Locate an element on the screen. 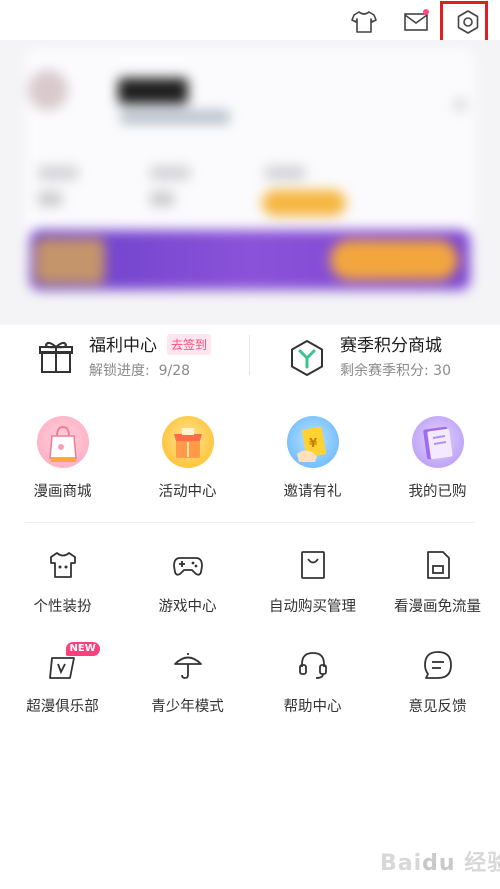 This screenshot has height=889, width=500. grid-item-invite-gift: ¥ 邀请有礼 is located at coordinates (312, 458).